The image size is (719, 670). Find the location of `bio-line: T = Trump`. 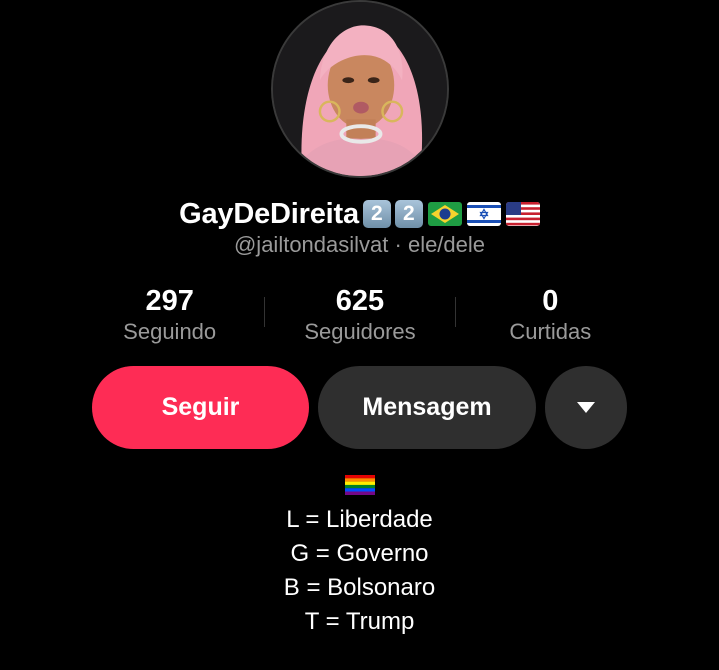

bio-line: T = Trump is located at coordinates (359, 621).